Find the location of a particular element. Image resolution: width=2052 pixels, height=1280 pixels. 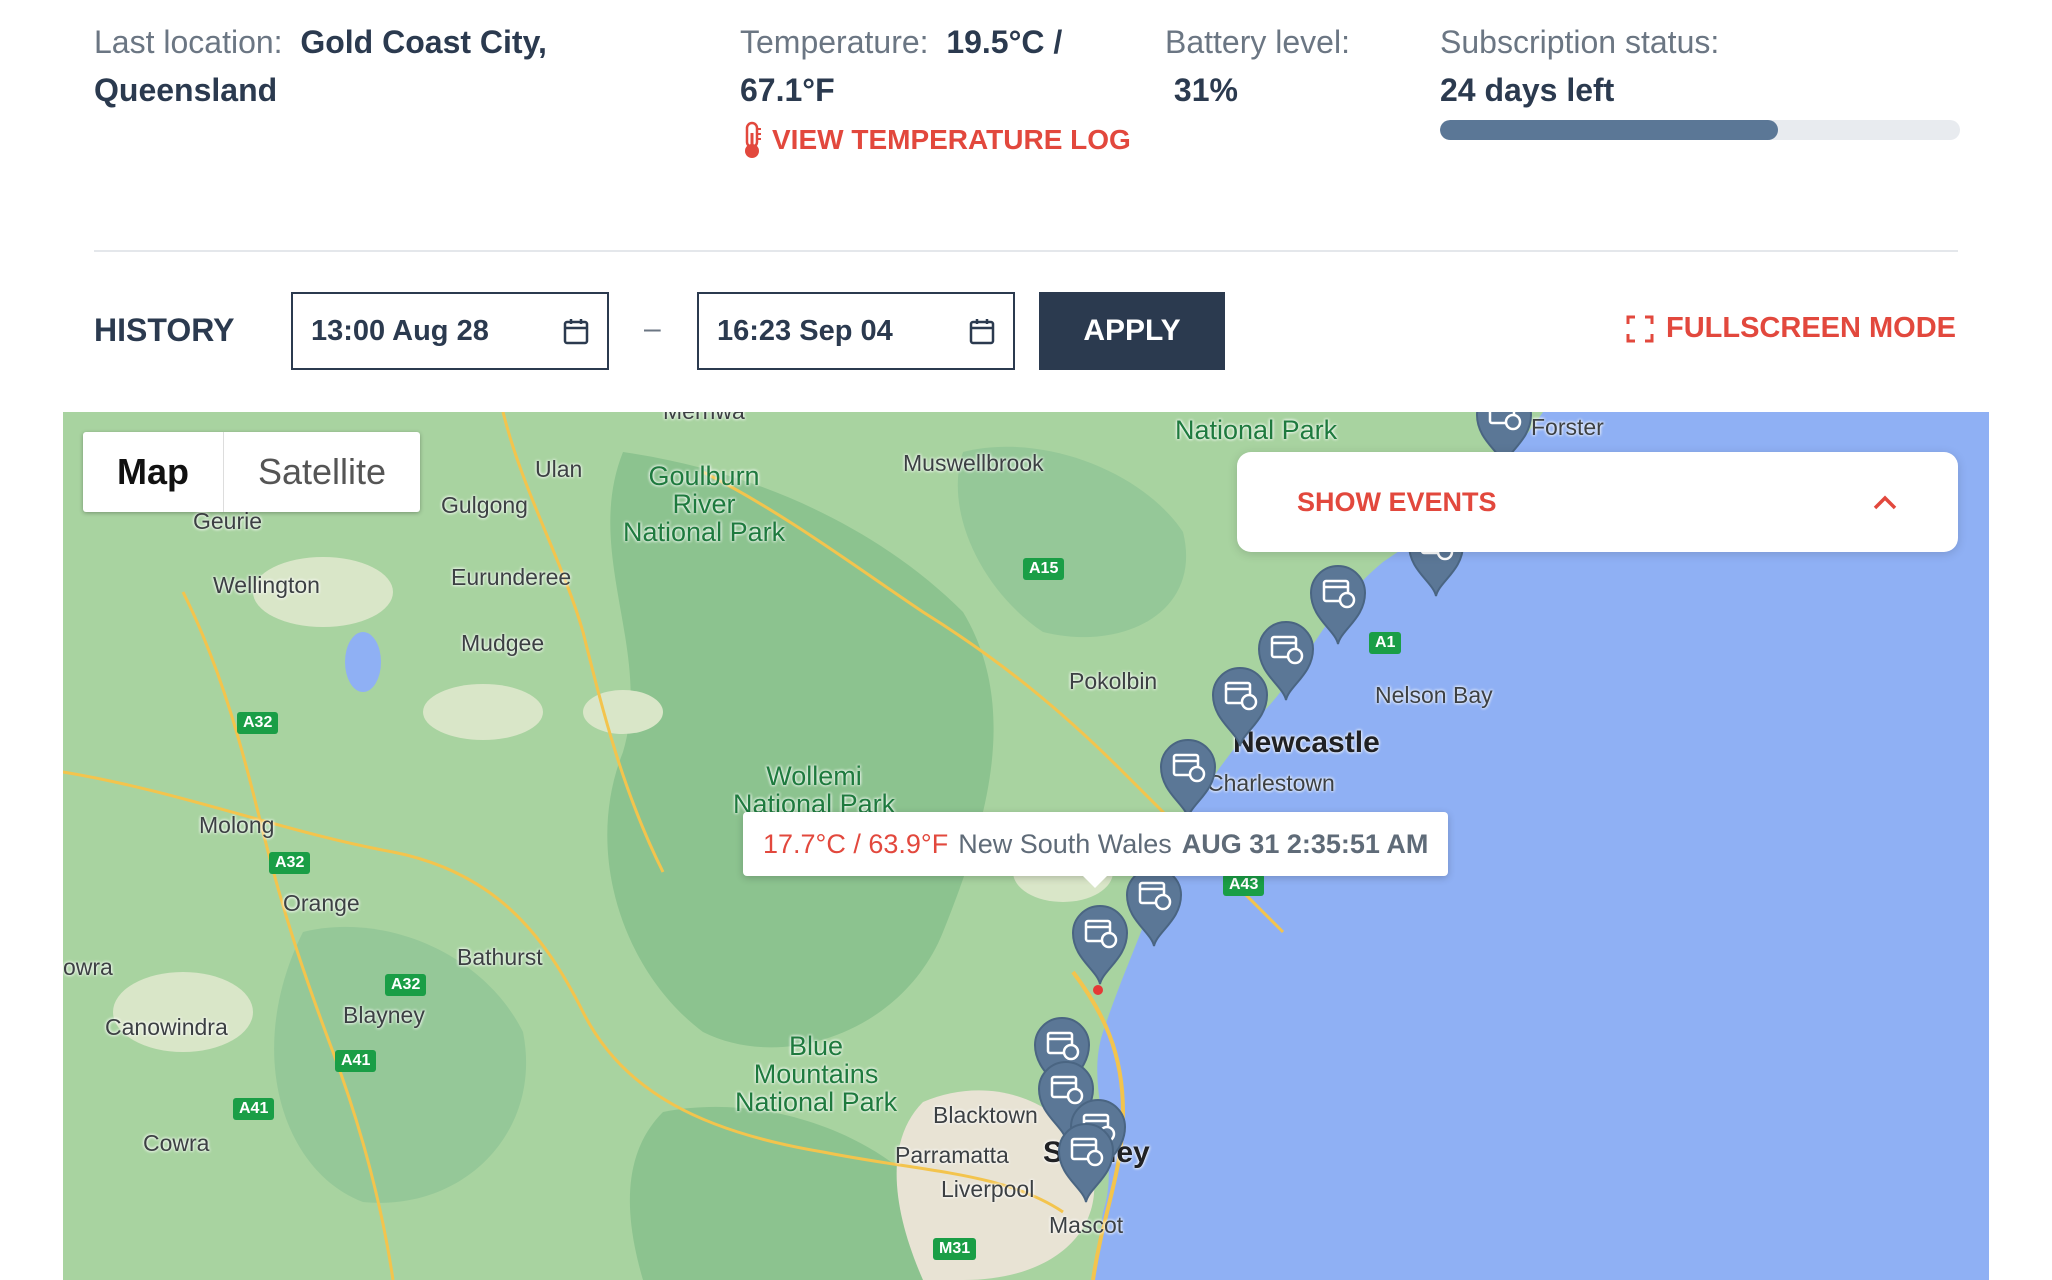

subscription-label: Subscription status: is located at coordinates (1580, 42).